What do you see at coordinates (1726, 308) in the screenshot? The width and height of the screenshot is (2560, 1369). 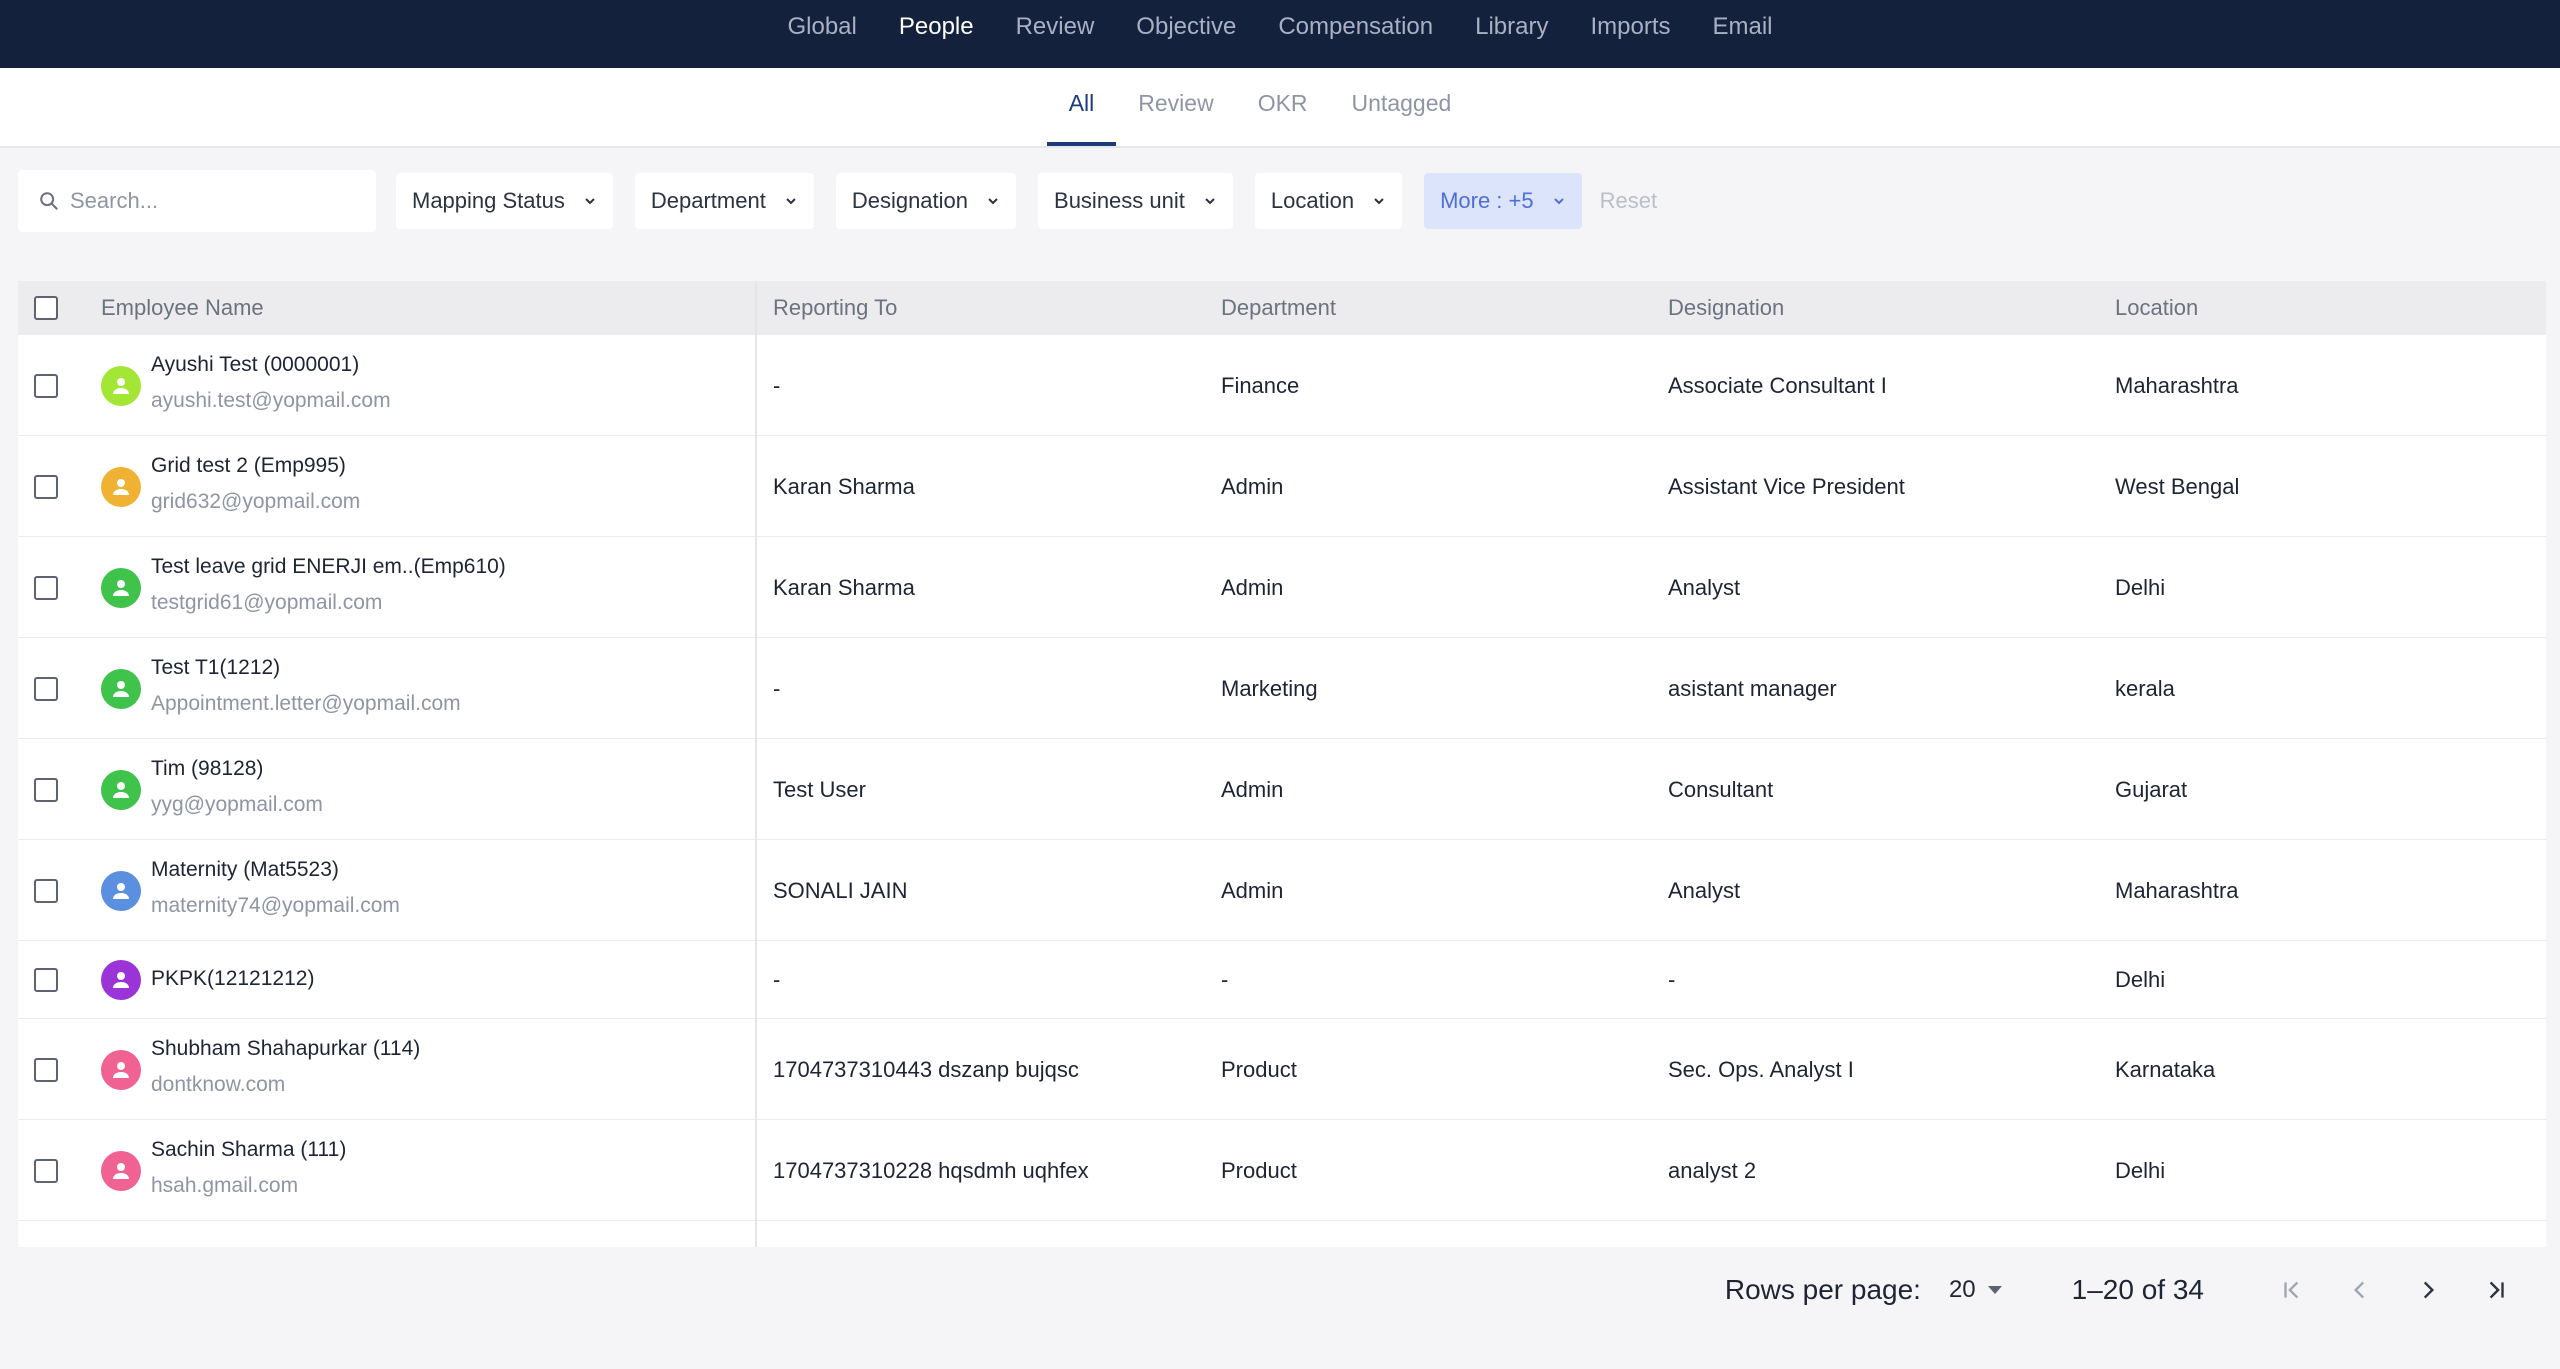 I see `column-header-designation: Designation` at bounding box center [1726, 308].